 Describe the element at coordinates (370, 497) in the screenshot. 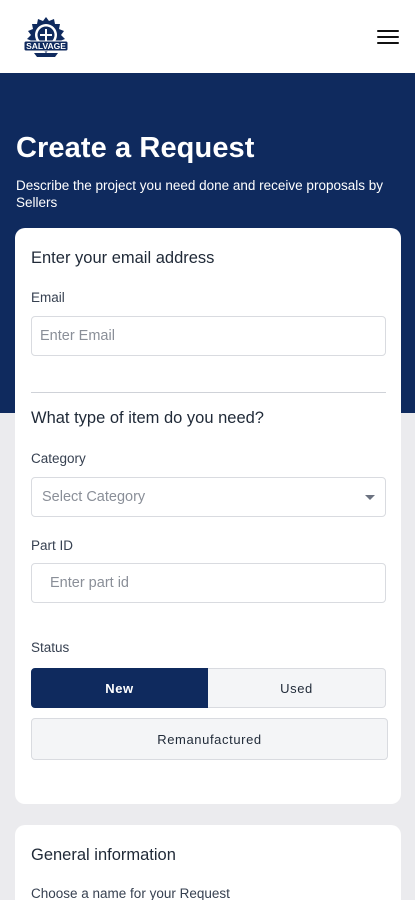

I see `chevron-down-icon` at that location.